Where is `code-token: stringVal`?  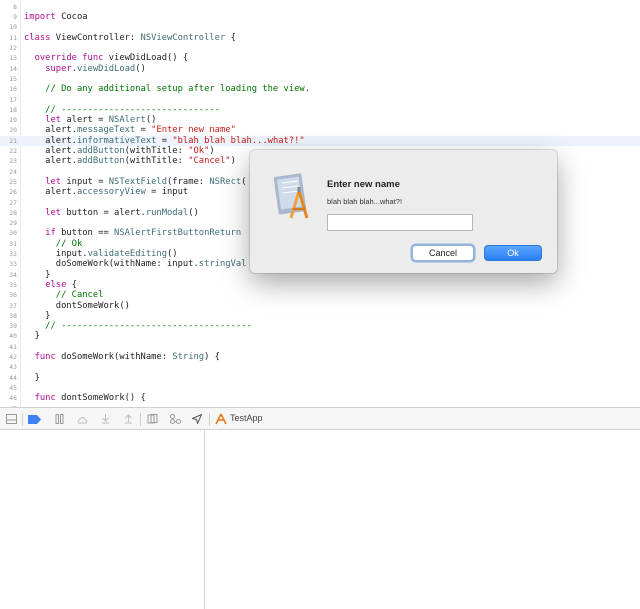 code-token: stringVal is located at coordinates (222, 264).